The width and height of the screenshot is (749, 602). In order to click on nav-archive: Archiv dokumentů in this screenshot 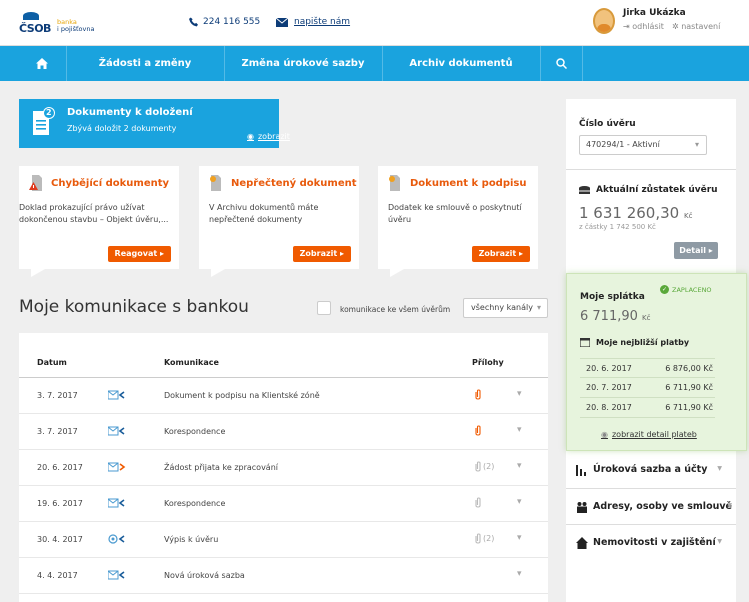, I will do `click(461, 63)`.